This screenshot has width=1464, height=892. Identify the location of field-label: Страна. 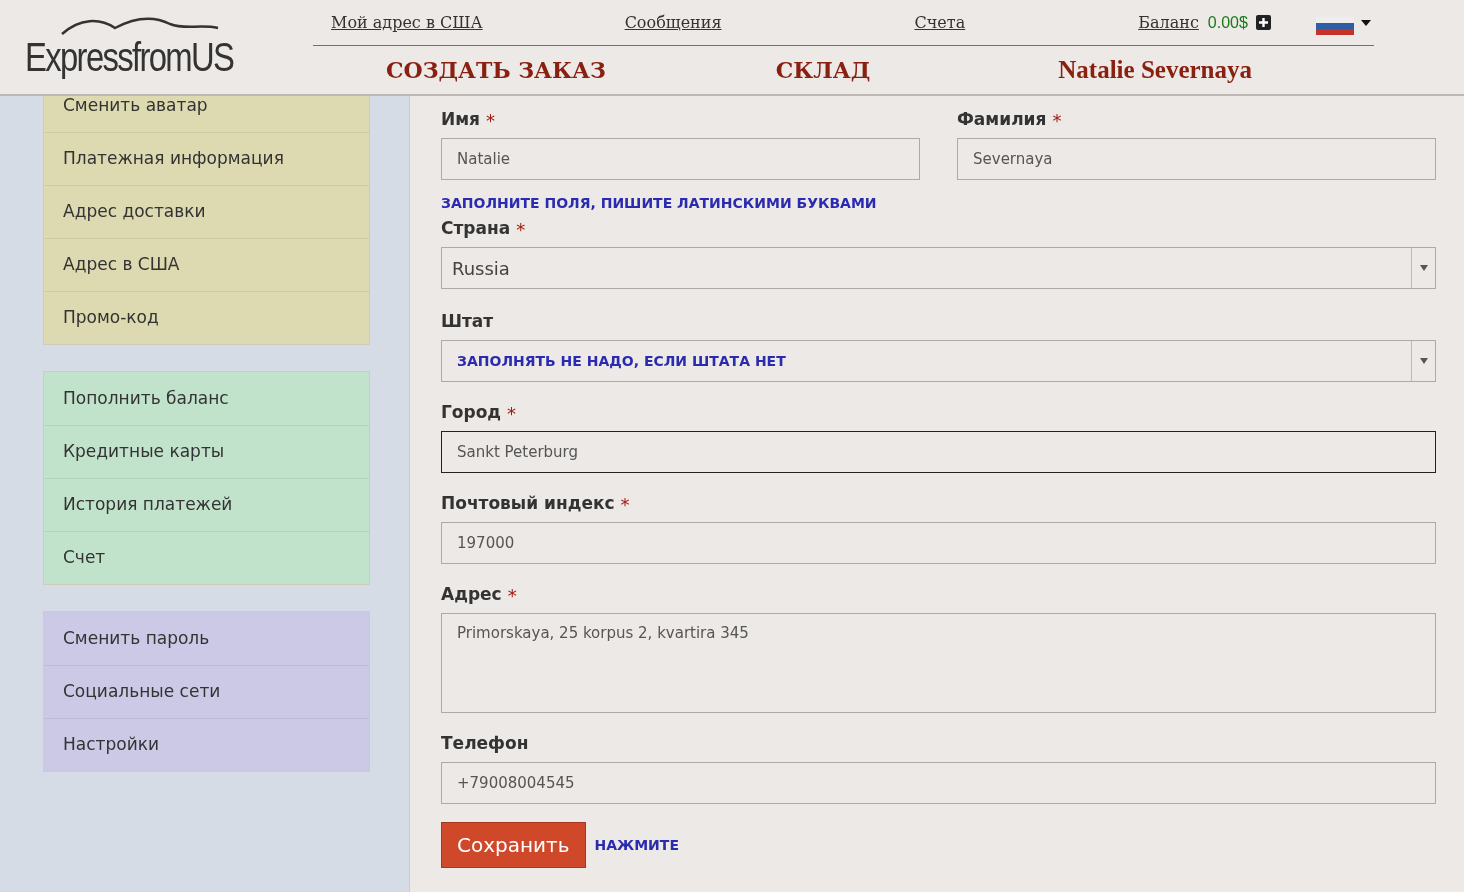
(476, 229).